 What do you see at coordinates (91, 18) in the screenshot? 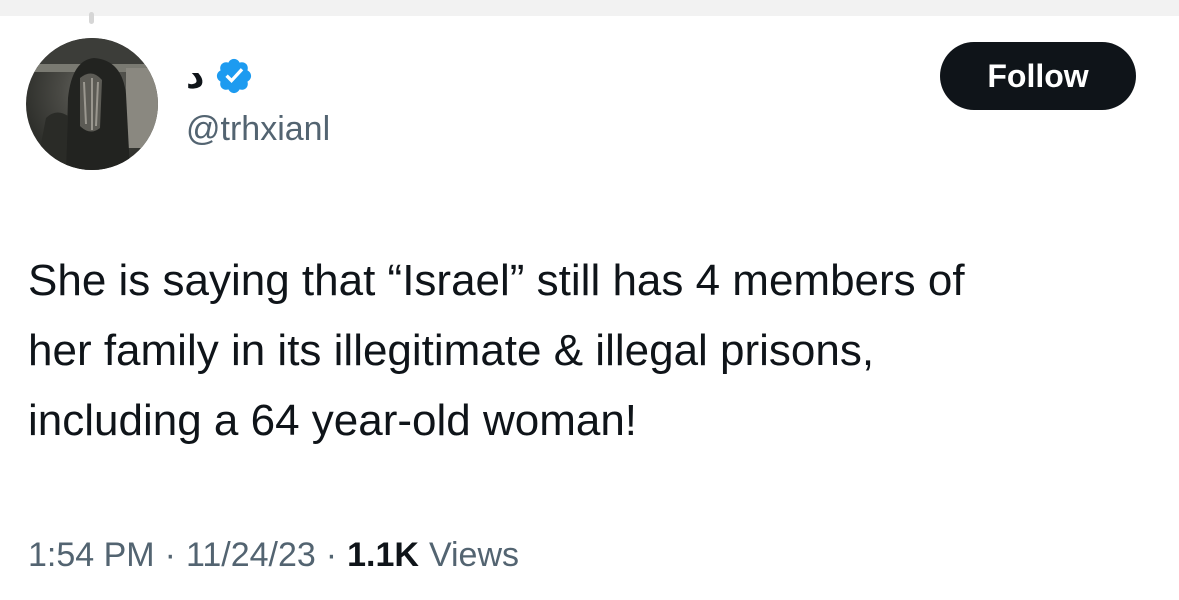
I see `scroll-handle` at bounding box center [91, 18].